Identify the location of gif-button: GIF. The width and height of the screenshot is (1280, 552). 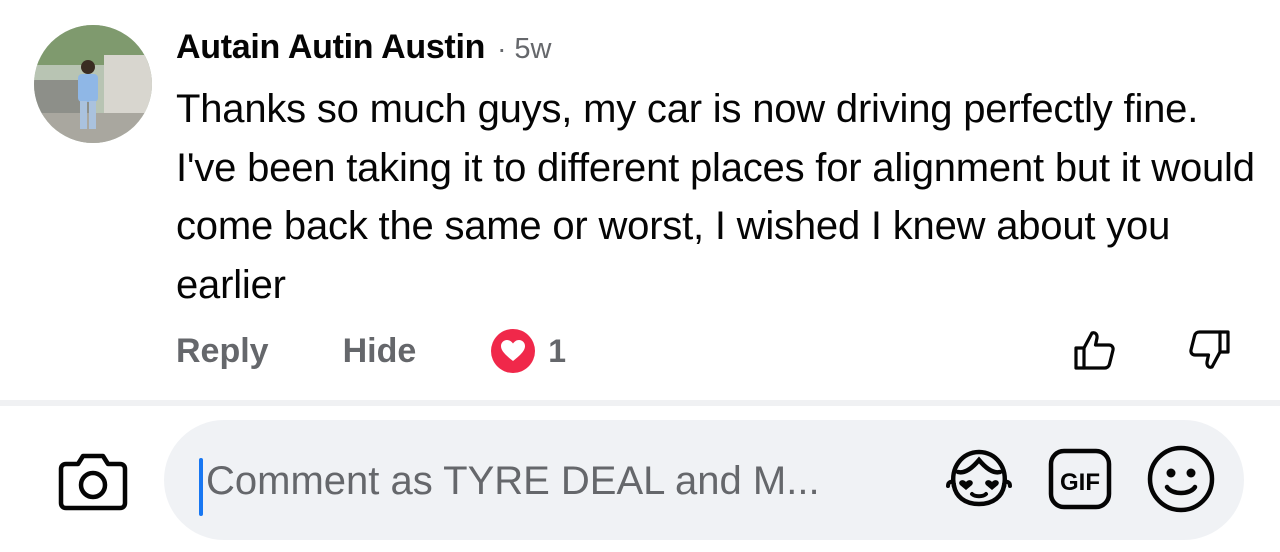
(1080, 479).